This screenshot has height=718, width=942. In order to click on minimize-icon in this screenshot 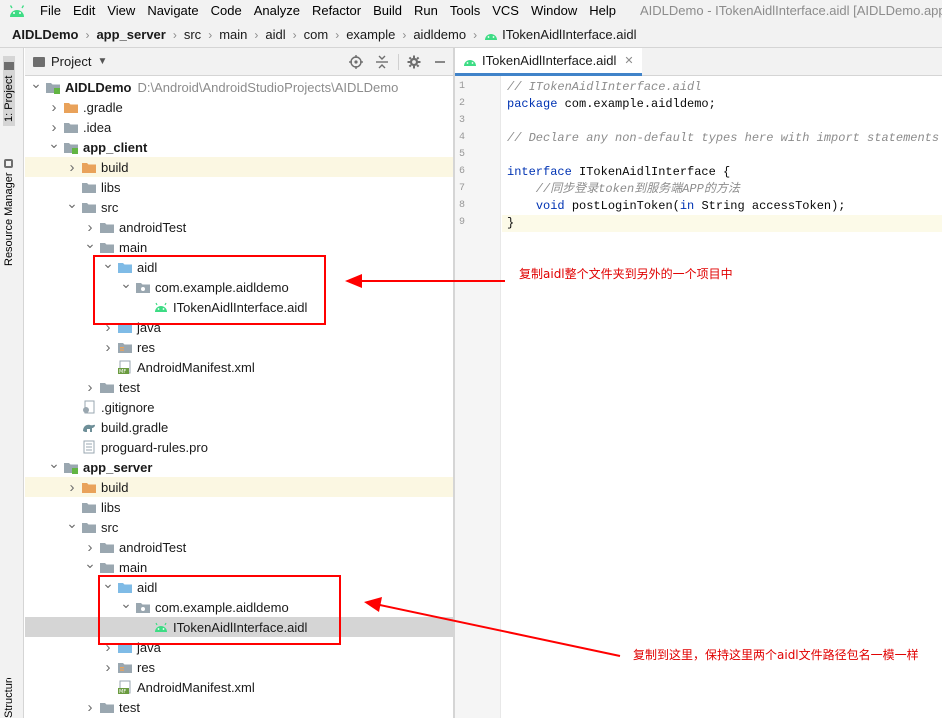, I will do `click(440, 62)`.